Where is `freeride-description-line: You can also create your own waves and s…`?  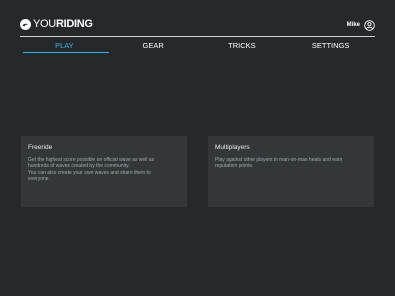
freeride-description-line: You can also create your own waves and s… is located at coordinates (89, 172).